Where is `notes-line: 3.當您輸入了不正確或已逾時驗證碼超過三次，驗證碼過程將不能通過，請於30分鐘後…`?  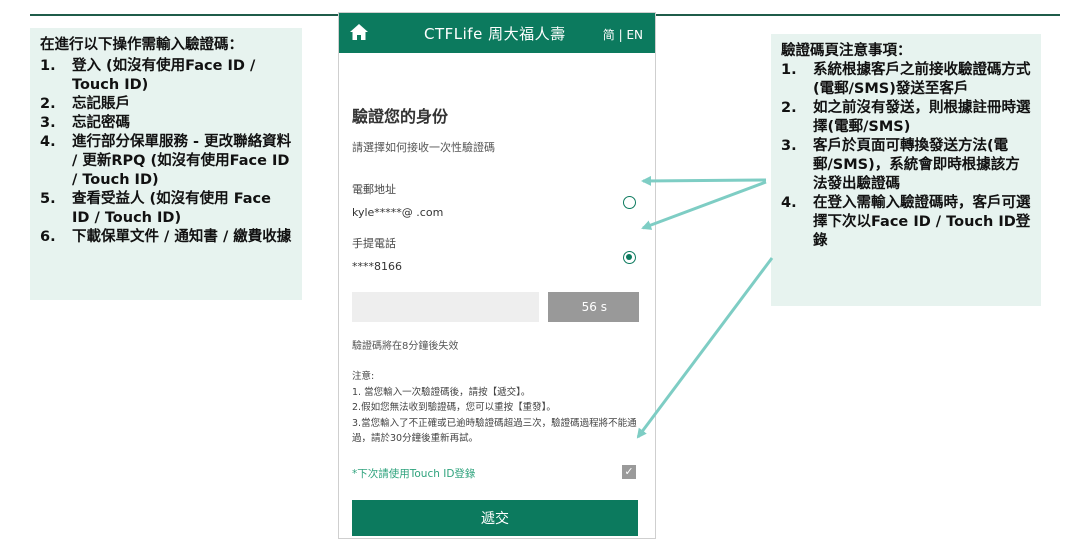 notes-line: 3.當您輸入了不正確或已逾時驗證碼超過三次，驗證碼過程將不能通過，請於30分鐘後… is located at coordinates (494, 431).